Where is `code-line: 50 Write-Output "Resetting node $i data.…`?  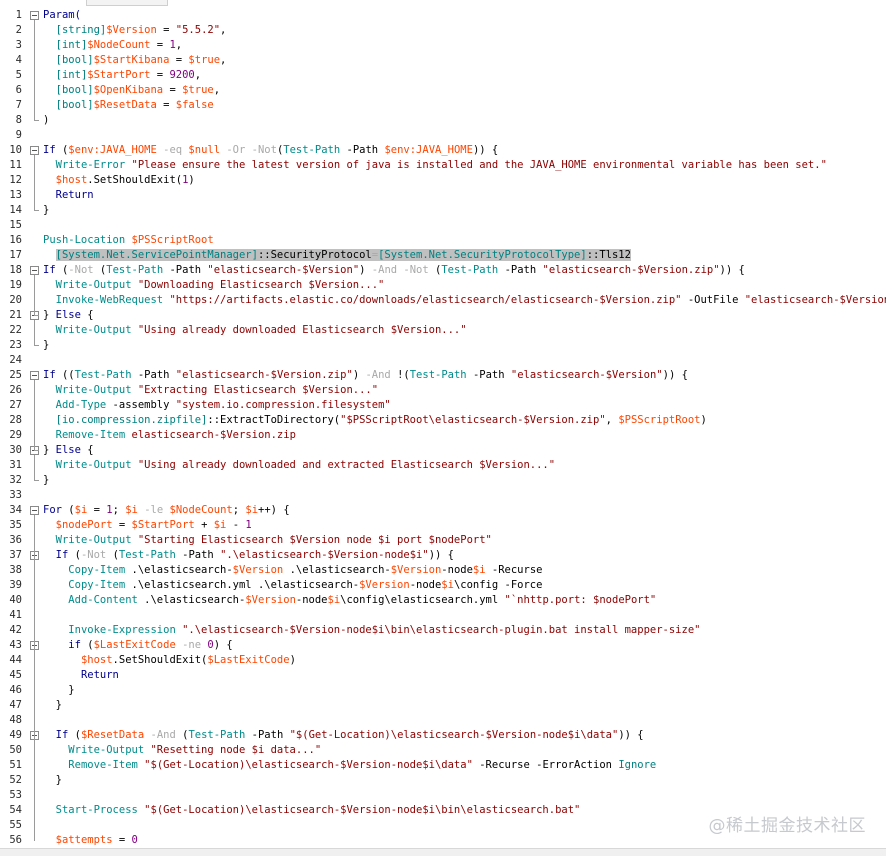
code-line: 50 Write-Output "Resetting node $i data.… is located at coordinates (443, 750).